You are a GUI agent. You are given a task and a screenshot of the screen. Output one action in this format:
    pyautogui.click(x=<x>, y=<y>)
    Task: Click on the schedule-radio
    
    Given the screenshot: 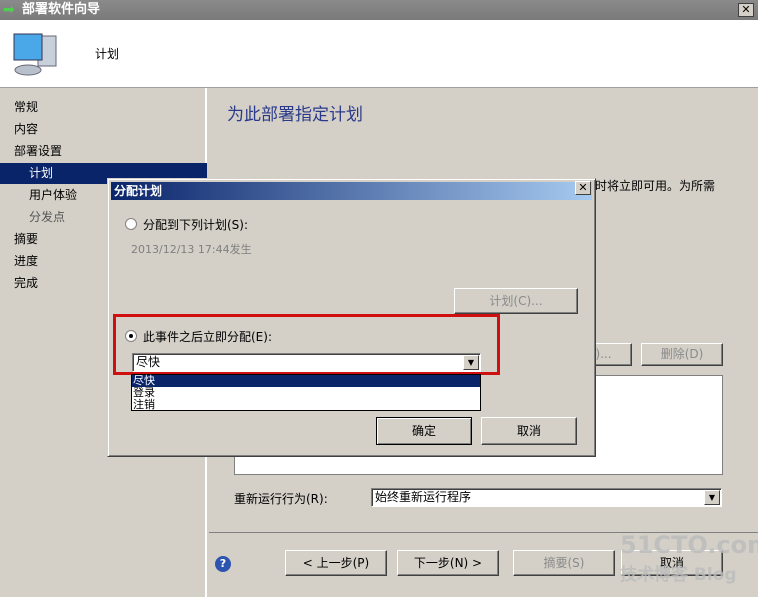 What is the action you would take?
    pyautogui.click(x=131, y=224)
    